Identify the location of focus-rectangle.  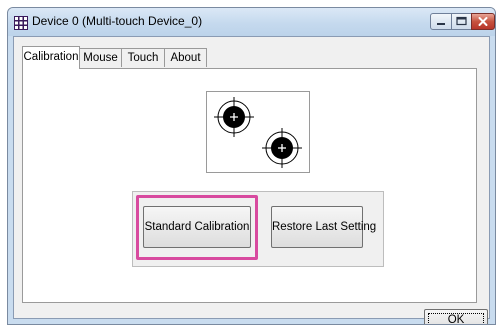
(456, 318).